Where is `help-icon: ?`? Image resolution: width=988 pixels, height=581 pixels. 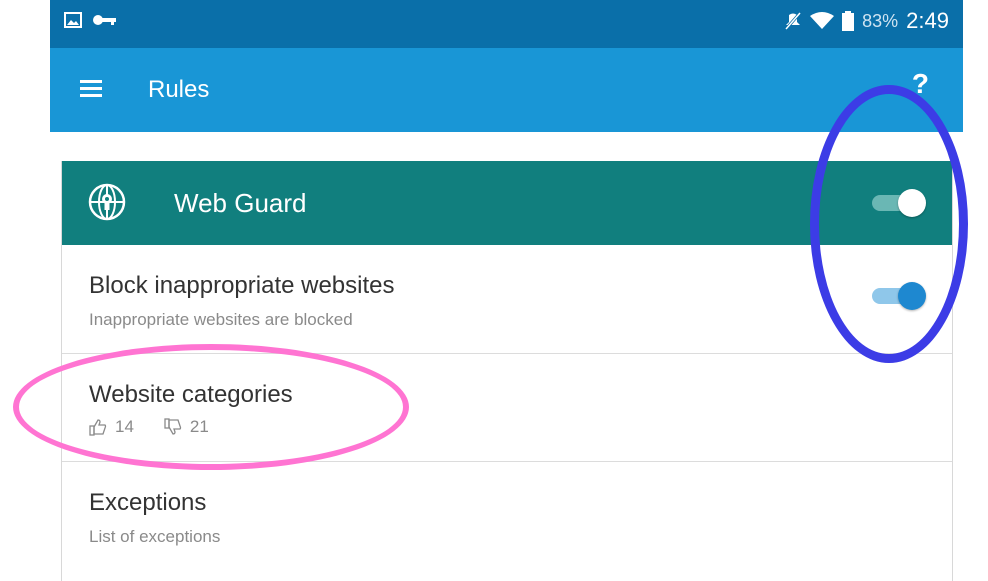 help-icon: ? is located at coordinates (920, 84).